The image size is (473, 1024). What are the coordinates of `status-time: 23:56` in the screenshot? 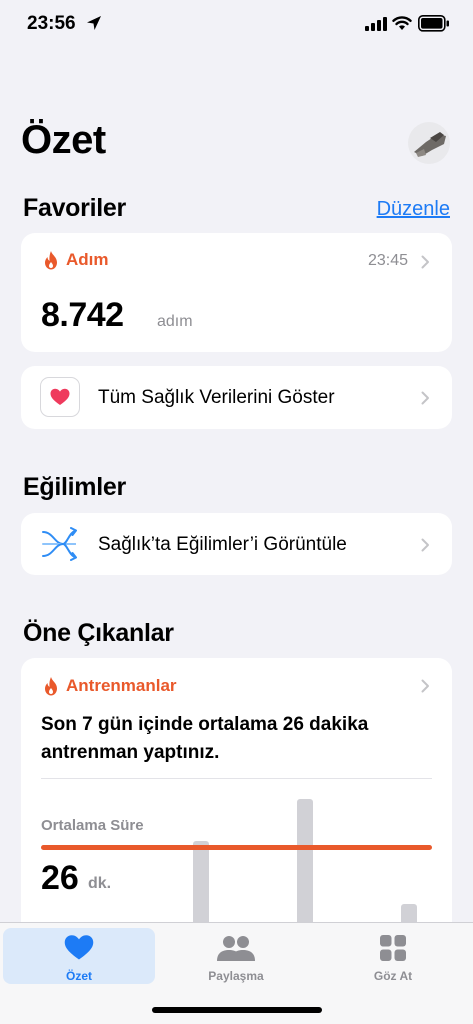 It's located at (51, 23).